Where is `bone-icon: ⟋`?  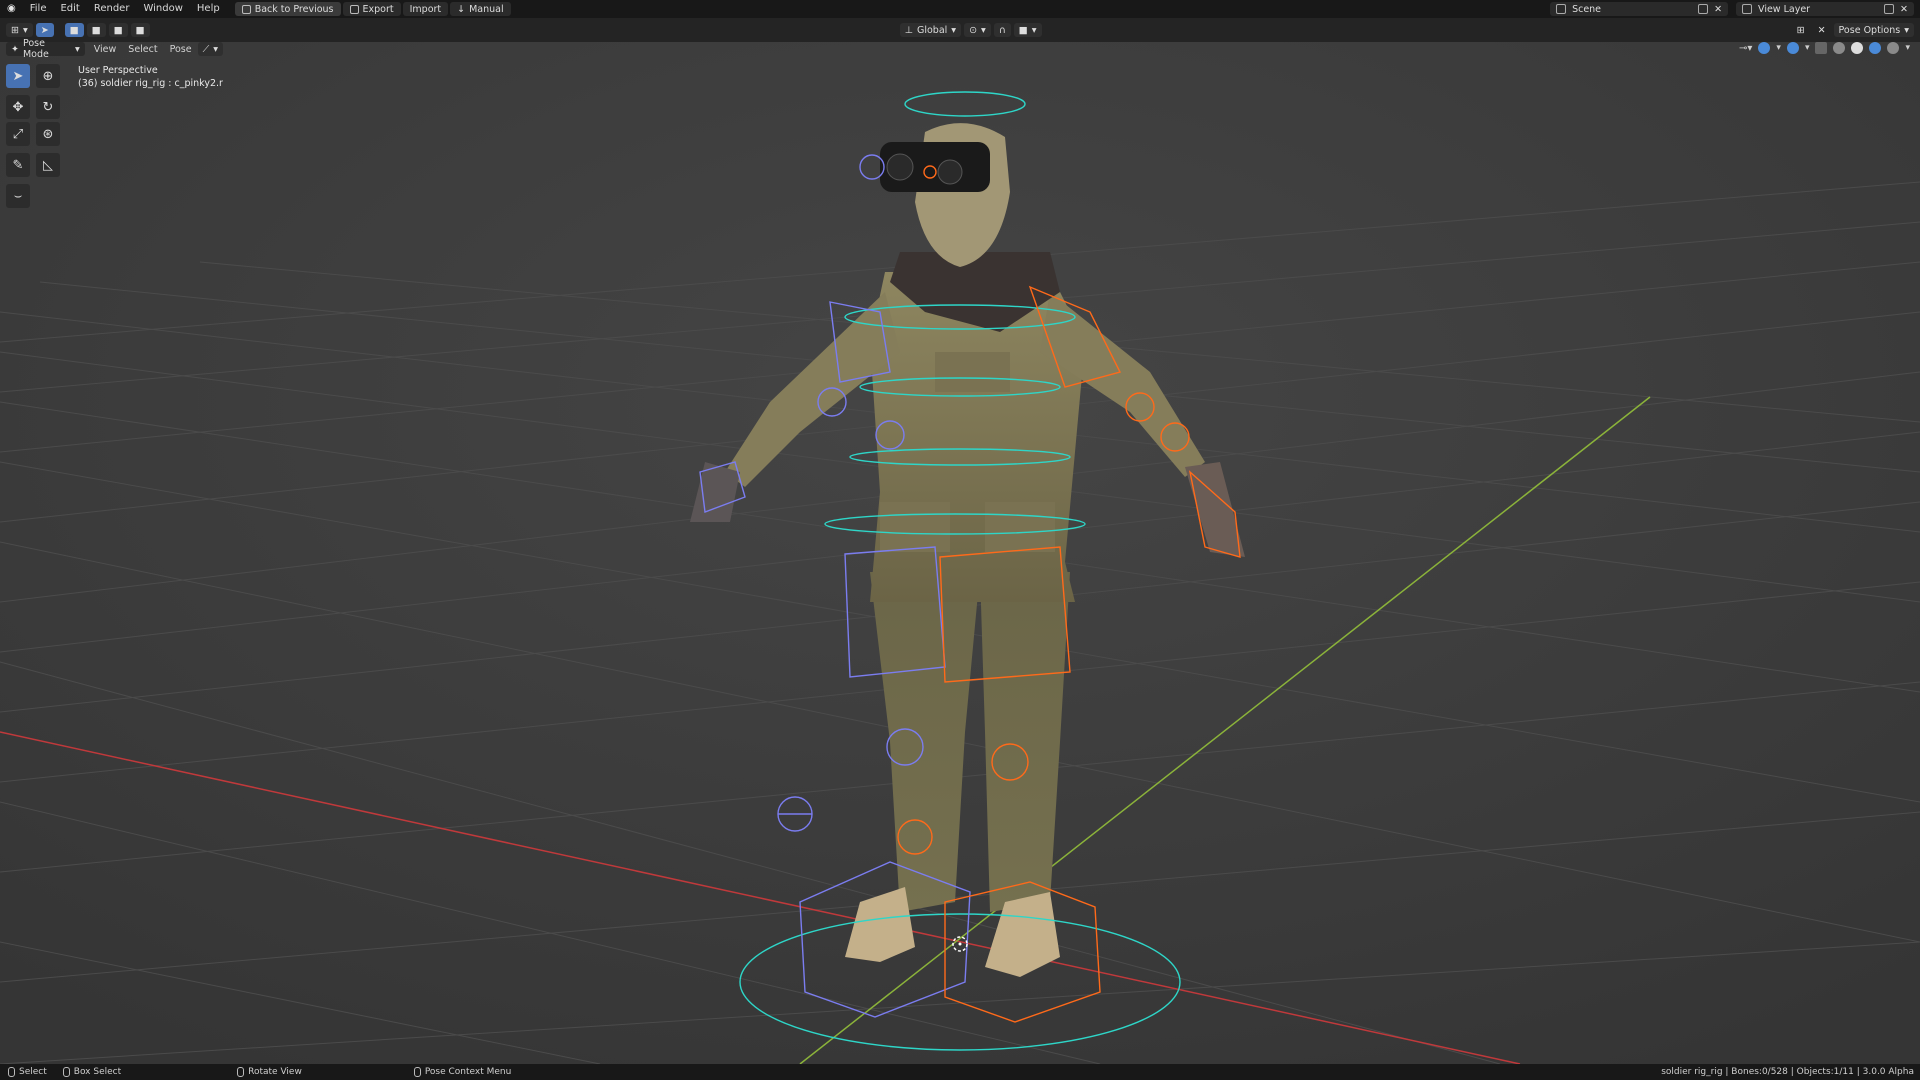
bone-icon: ⟋ is located at coordinates (206, 49).